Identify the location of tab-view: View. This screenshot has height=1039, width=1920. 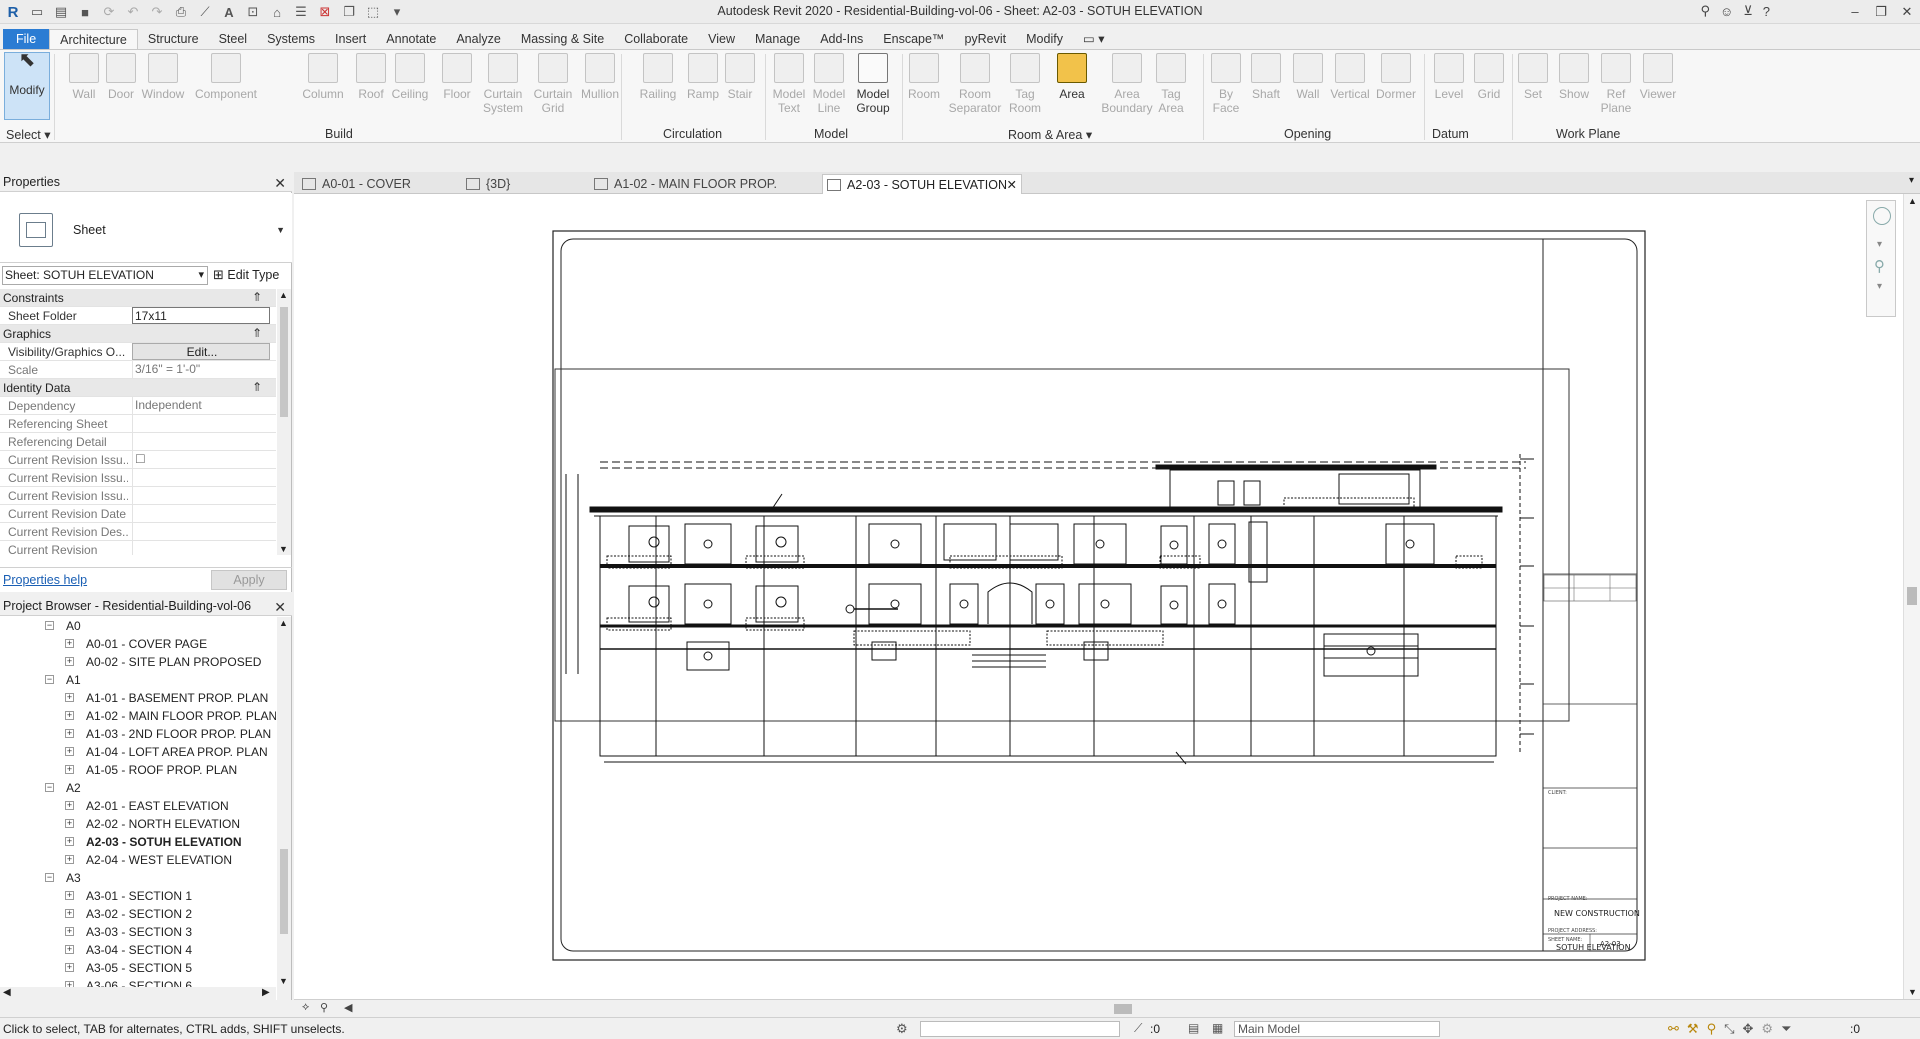
(721, 39).